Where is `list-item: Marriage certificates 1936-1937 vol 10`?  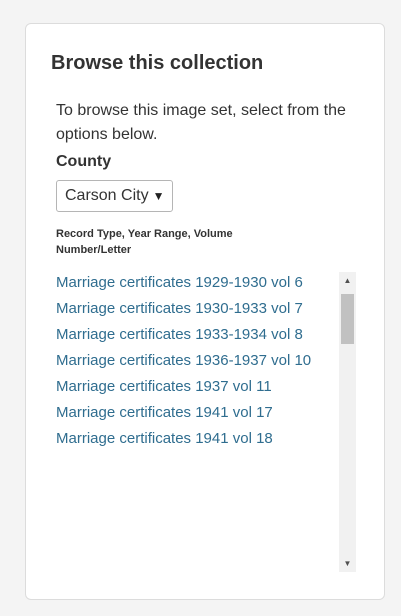
list-item: Marriage certificates 1936-1937 vol 10 is located at coordinates (196, 361).